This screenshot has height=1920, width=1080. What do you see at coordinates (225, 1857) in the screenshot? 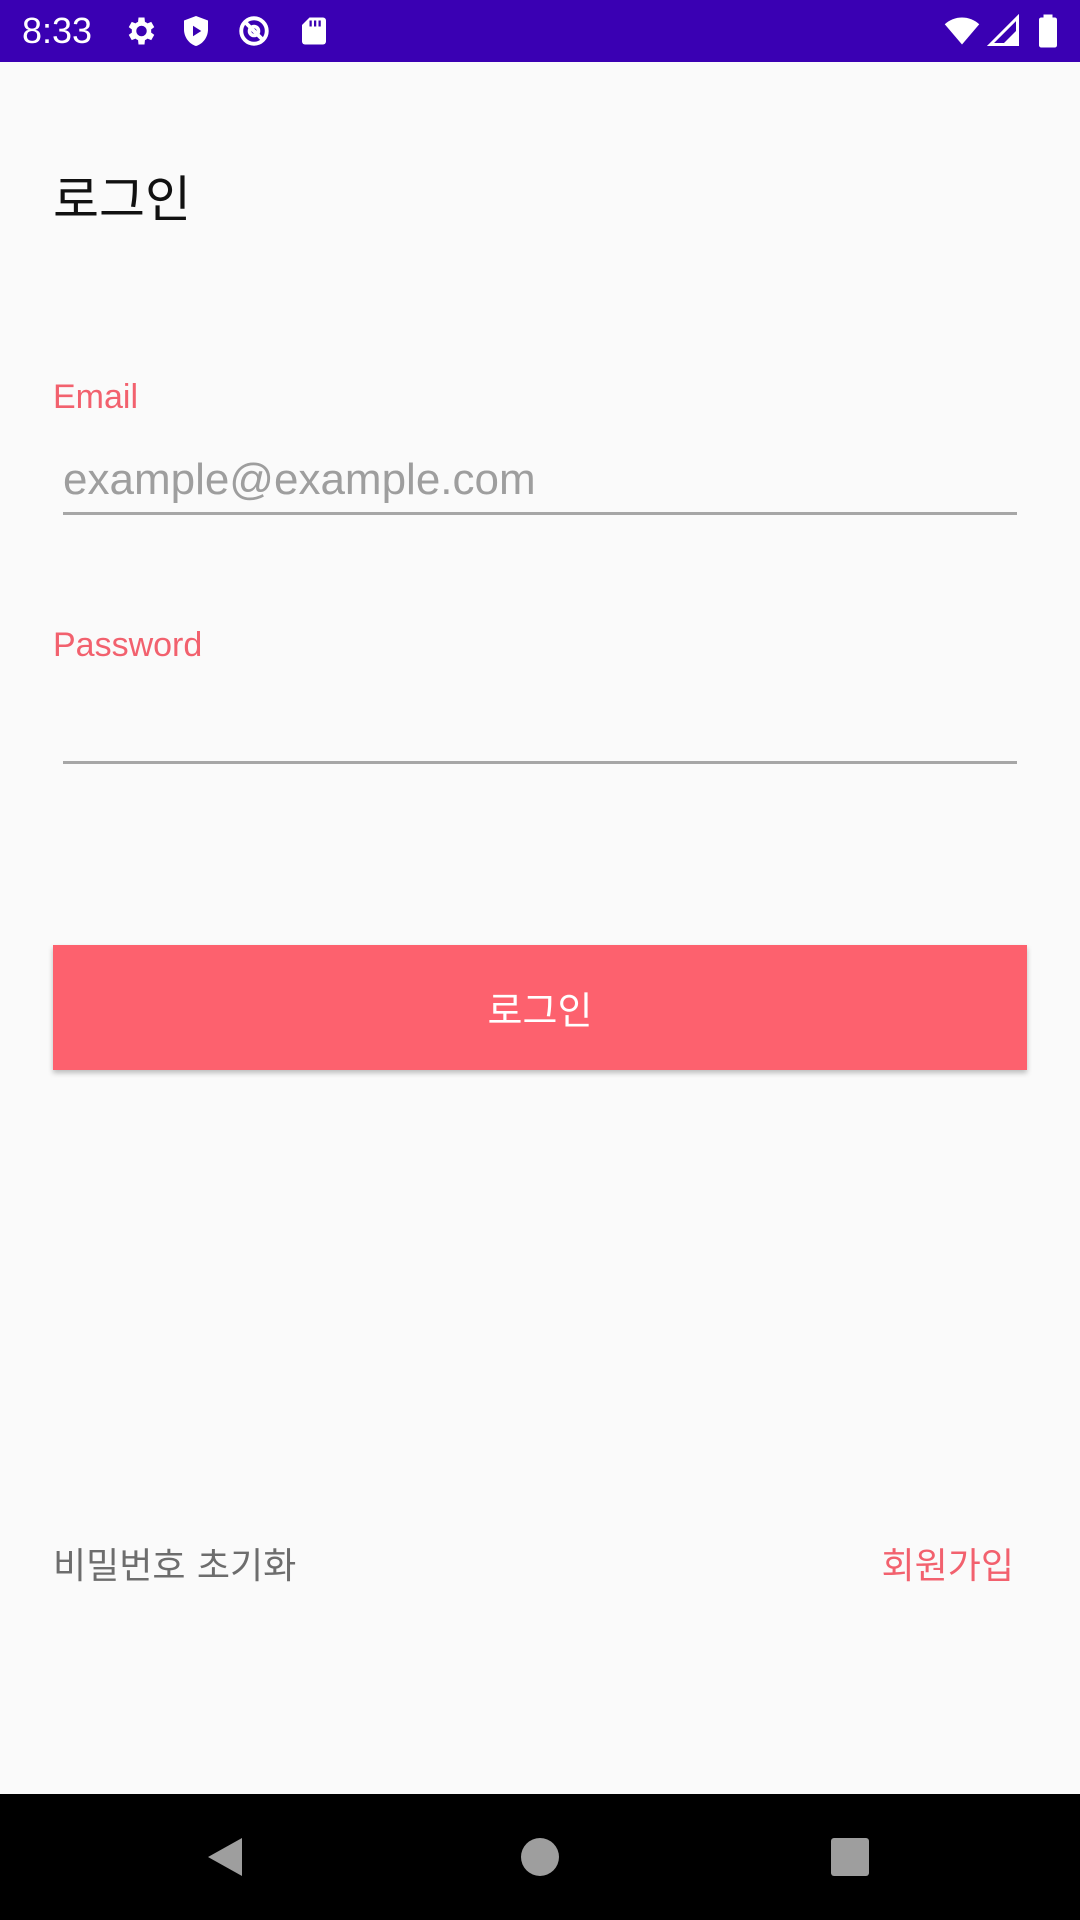
I see `back-icon` at bounding box center [225, 1857].